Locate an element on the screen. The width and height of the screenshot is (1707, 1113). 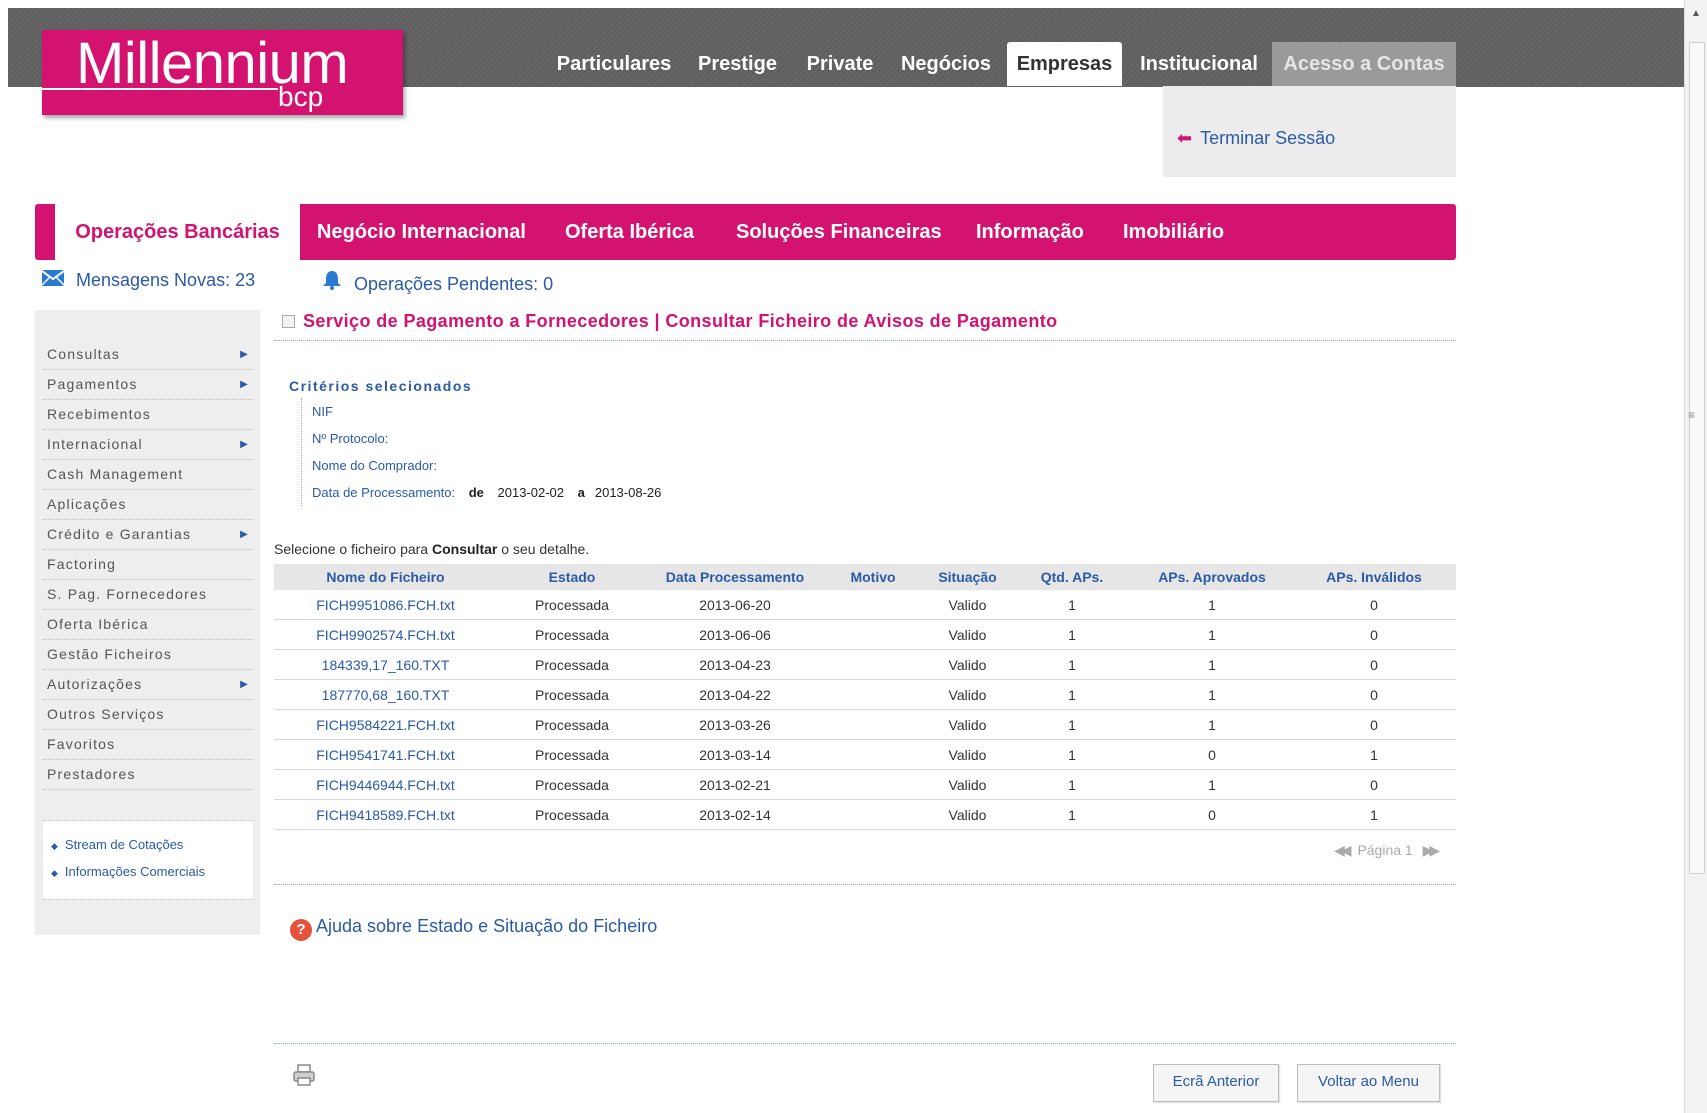
prev-page-icon: ◀◀ is located at coordinates (1342, 850).